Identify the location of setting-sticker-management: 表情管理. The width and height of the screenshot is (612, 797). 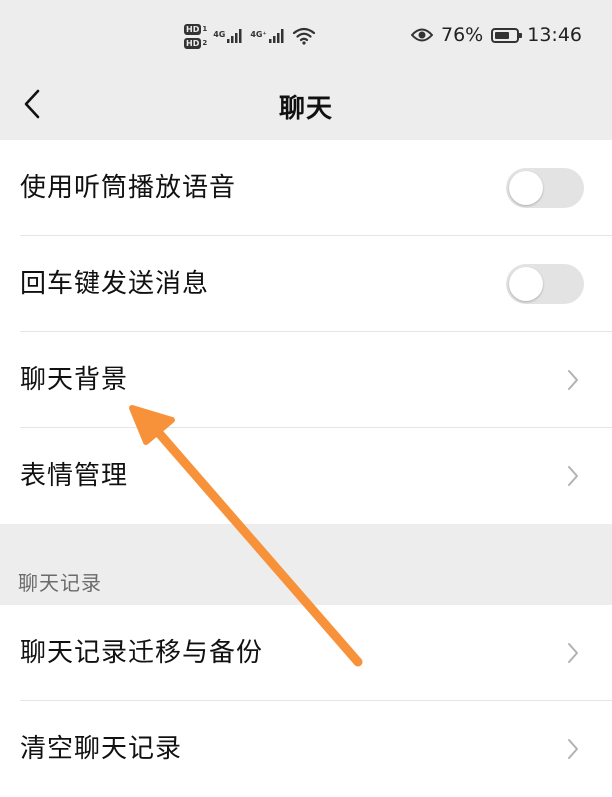
(306, 476).